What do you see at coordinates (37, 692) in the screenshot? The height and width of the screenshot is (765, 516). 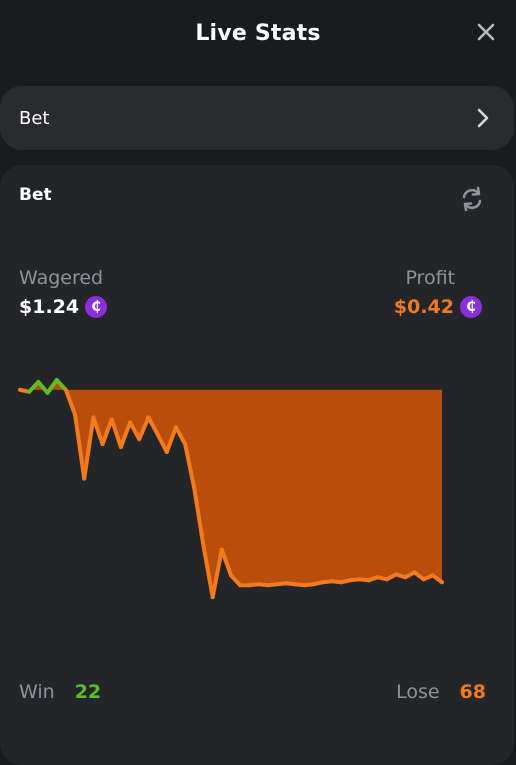 I see `win-label: Win` at bounding box center [37, 692].